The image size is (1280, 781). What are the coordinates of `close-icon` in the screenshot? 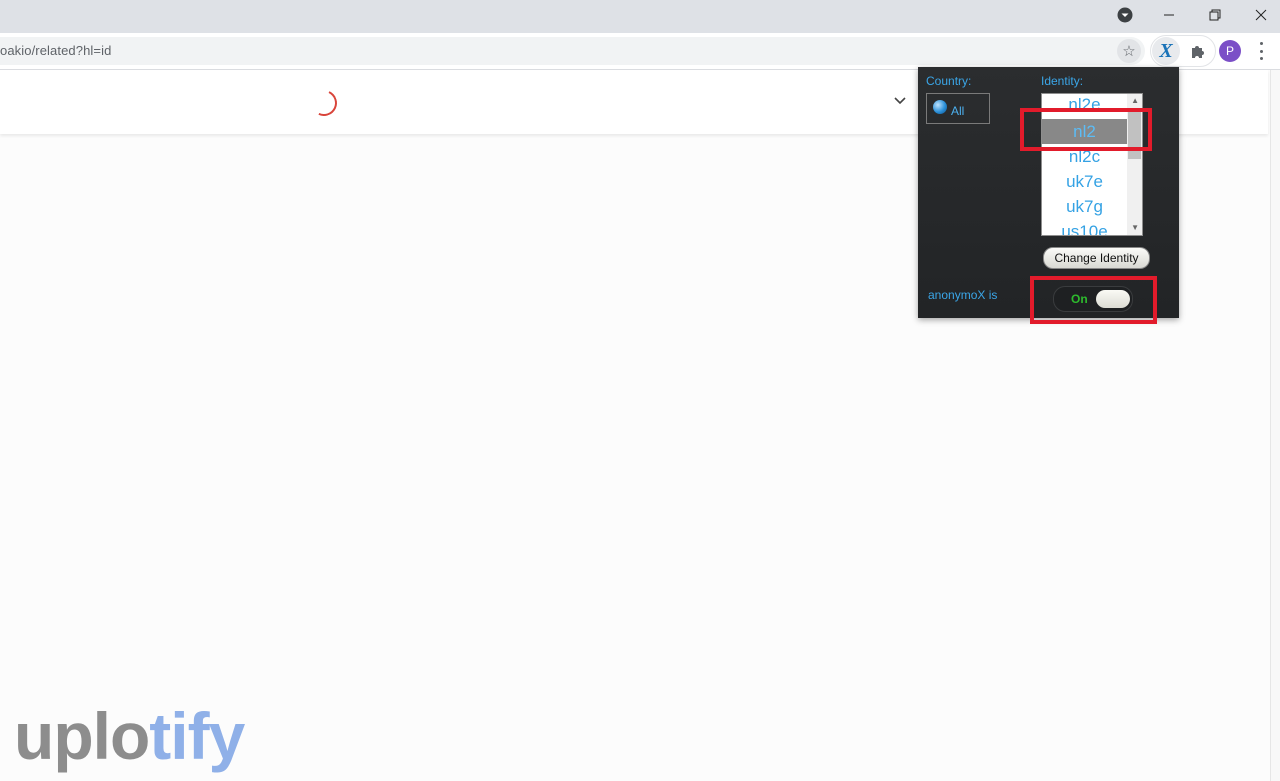 It's located at (1261, 15).